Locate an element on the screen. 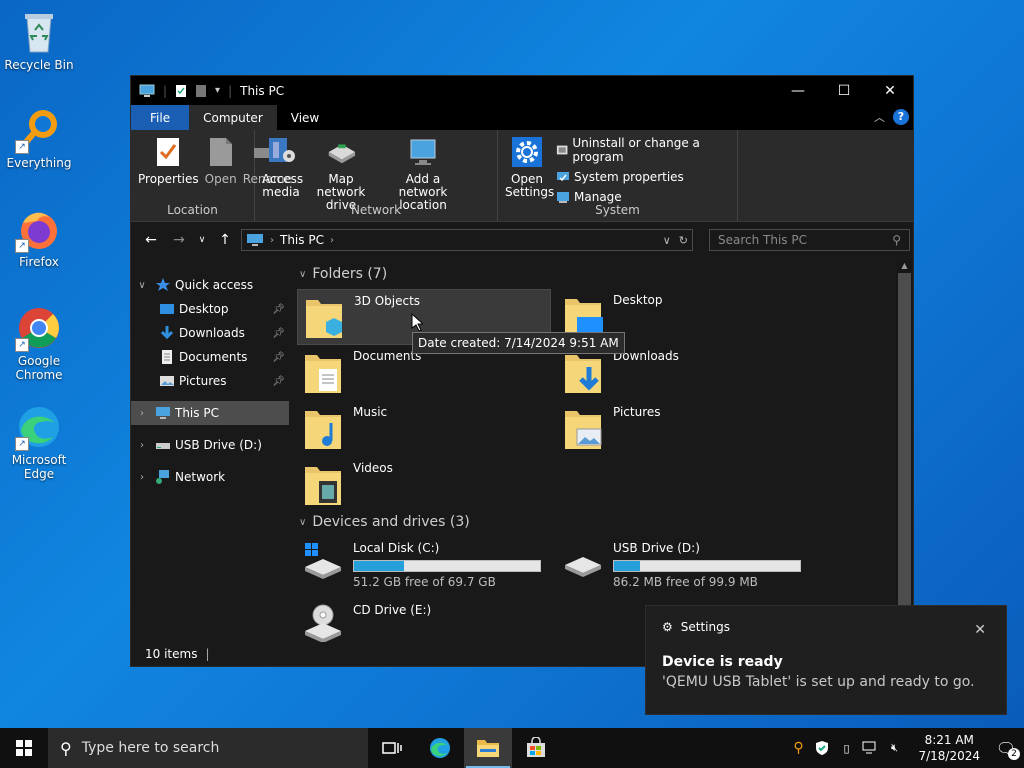 This screenshot has width=1024, height=768. tab-file: File is located at coordinates (160, 117).